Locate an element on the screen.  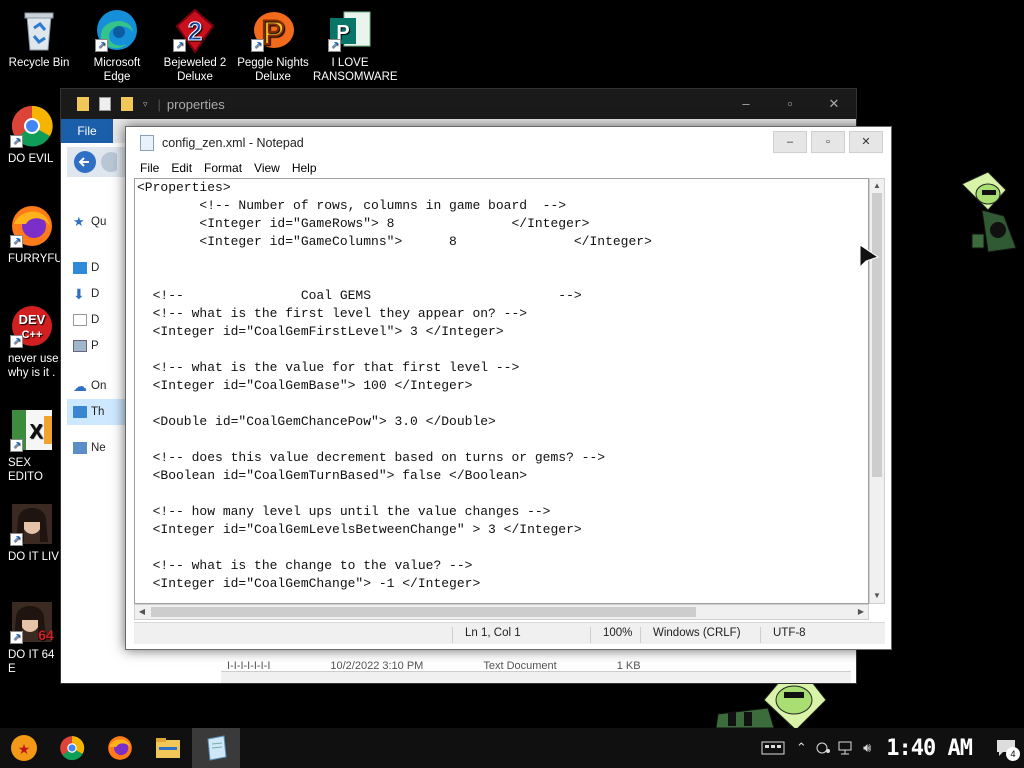
cursor-position: Ln 1, Col 1 is located at coordinates (486, 635).